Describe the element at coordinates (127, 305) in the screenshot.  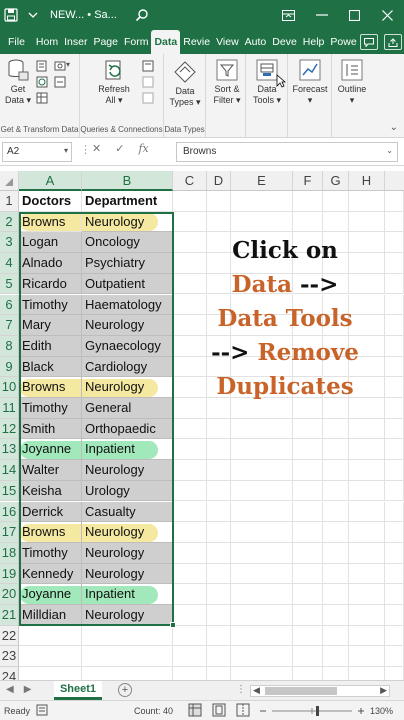
I see `cell: Haematology` at that location.